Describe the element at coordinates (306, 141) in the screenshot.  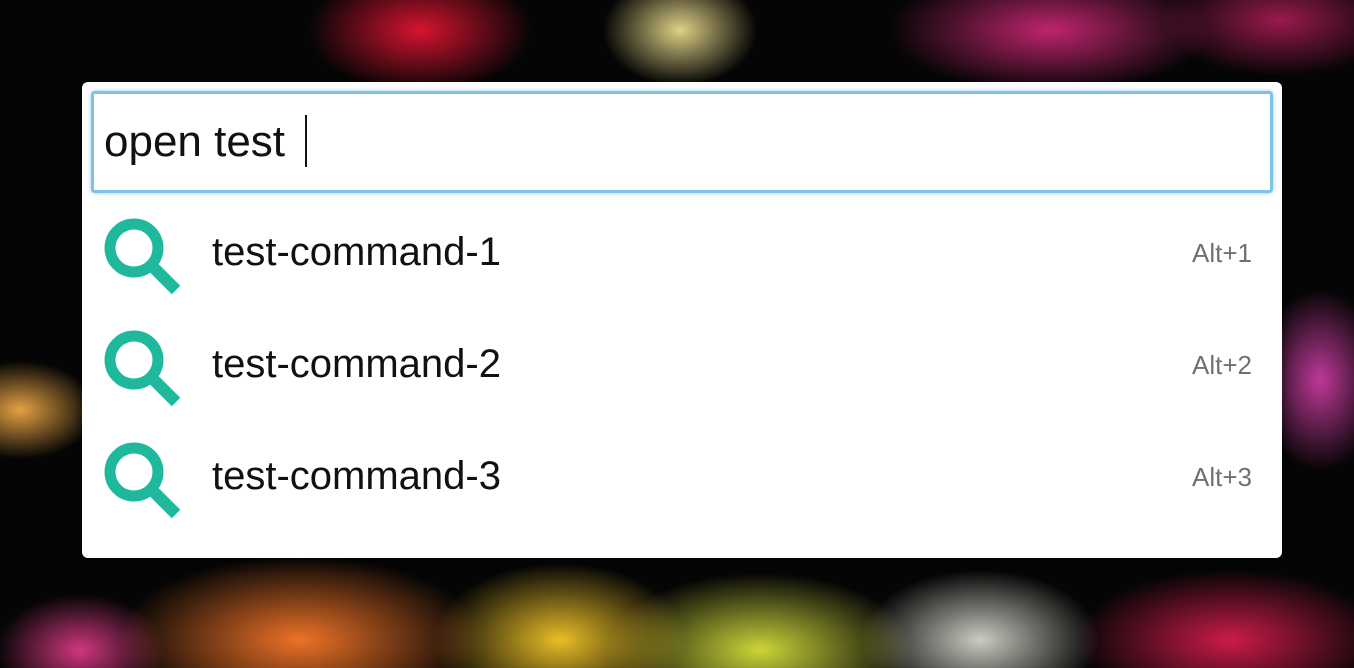
I see `text-caret` at that location.